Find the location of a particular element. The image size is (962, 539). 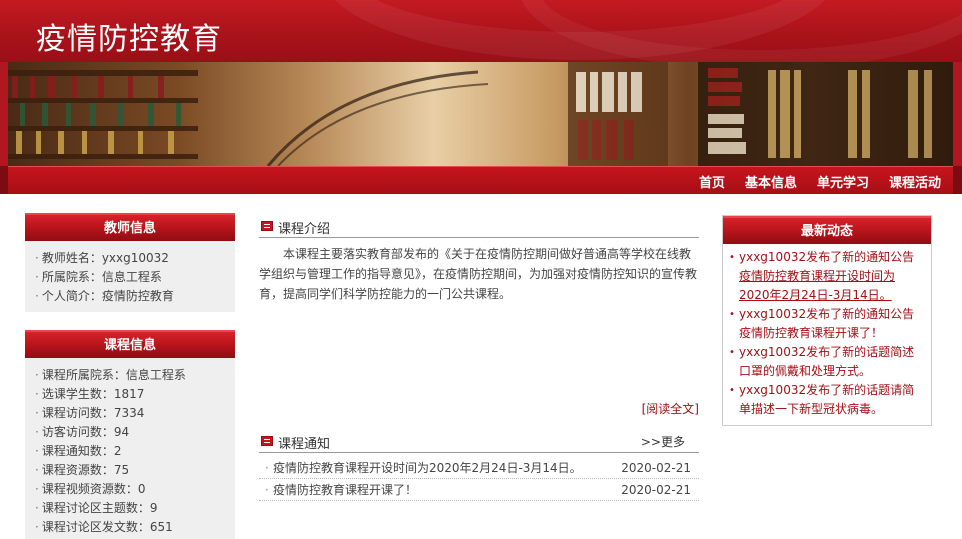

nav-basic-info: 基本信息 is located at coordinates (771, 181).